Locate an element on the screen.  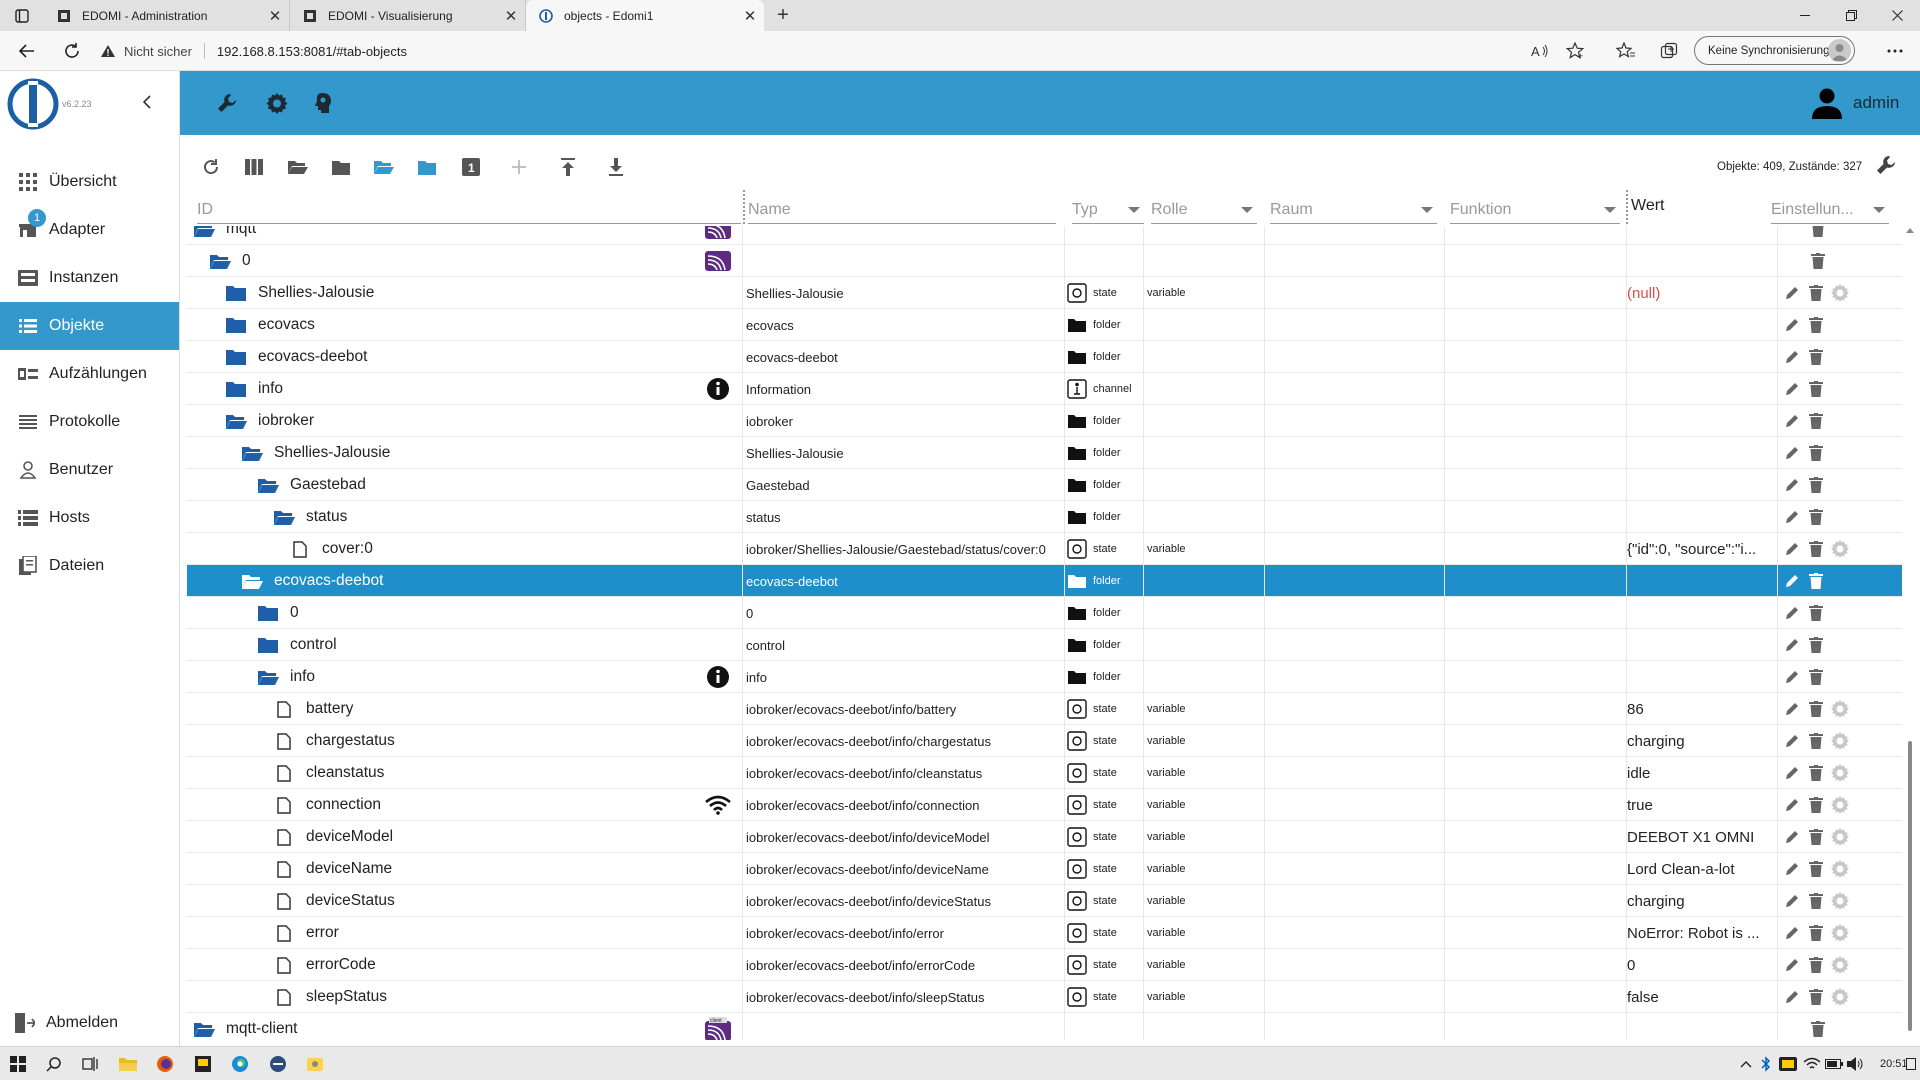
function-filter-select: Funktion is located at coordinates (1535, 210).